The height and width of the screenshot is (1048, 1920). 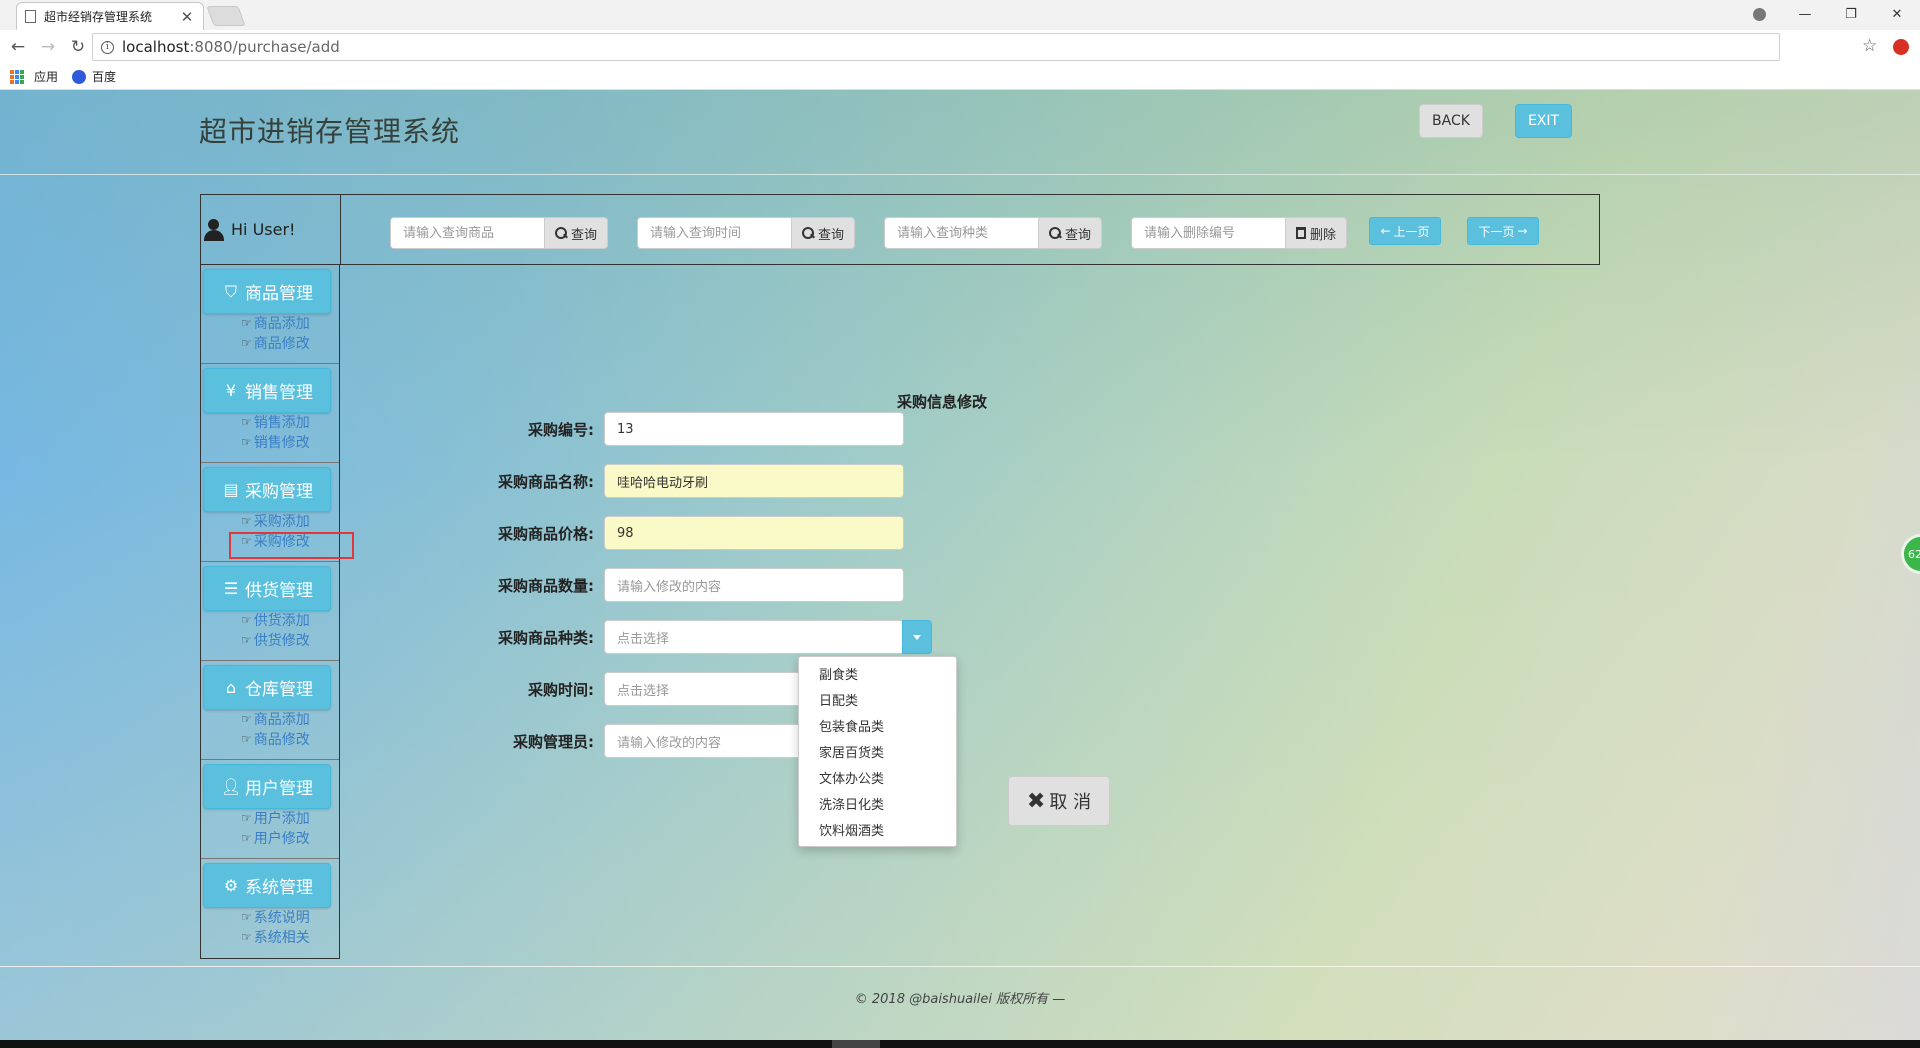 I want to click on dropdown-option: 饮料烟酒类, so click(x=877, y=832).